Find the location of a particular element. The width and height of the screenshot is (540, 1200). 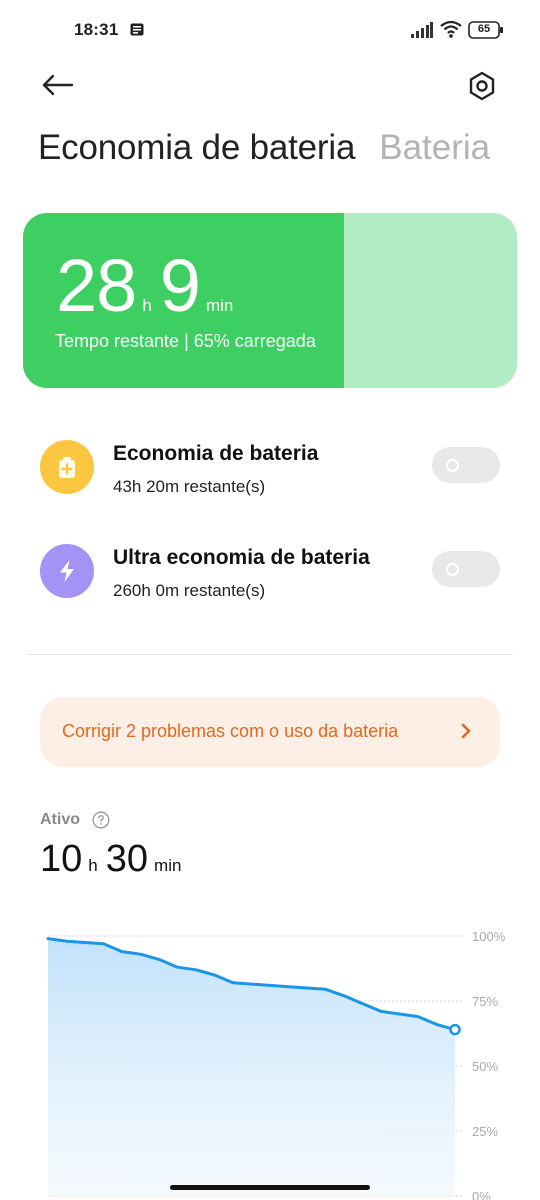

active-hours: 10 is located at coordinates (61, 859).